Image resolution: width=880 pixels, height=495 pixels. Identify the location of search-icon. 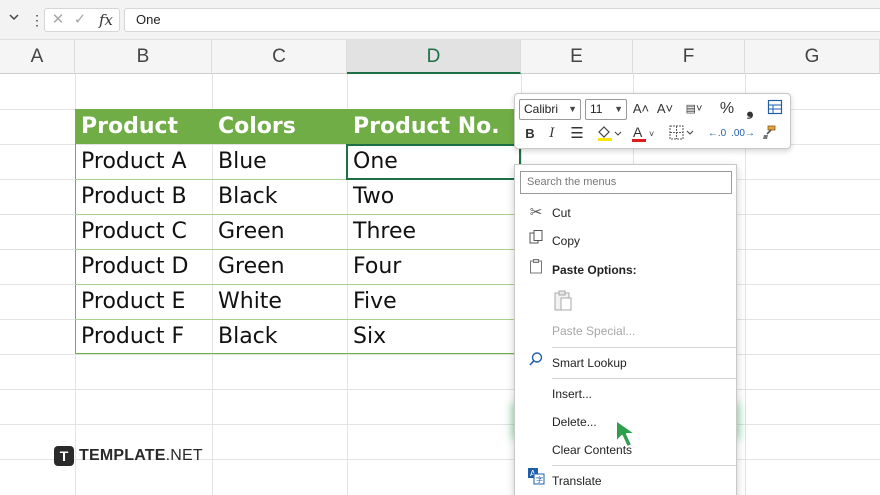
(536, 363).